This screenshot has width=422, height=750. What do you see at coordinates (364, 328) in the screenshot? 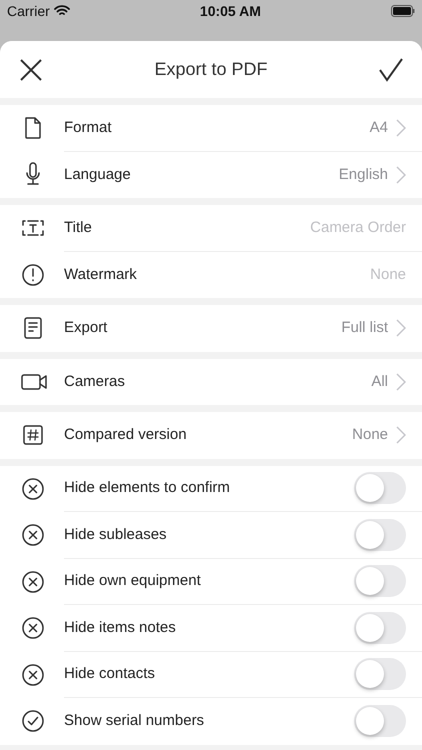
I see `row-value: Full list` at bounding box center [364, 328].